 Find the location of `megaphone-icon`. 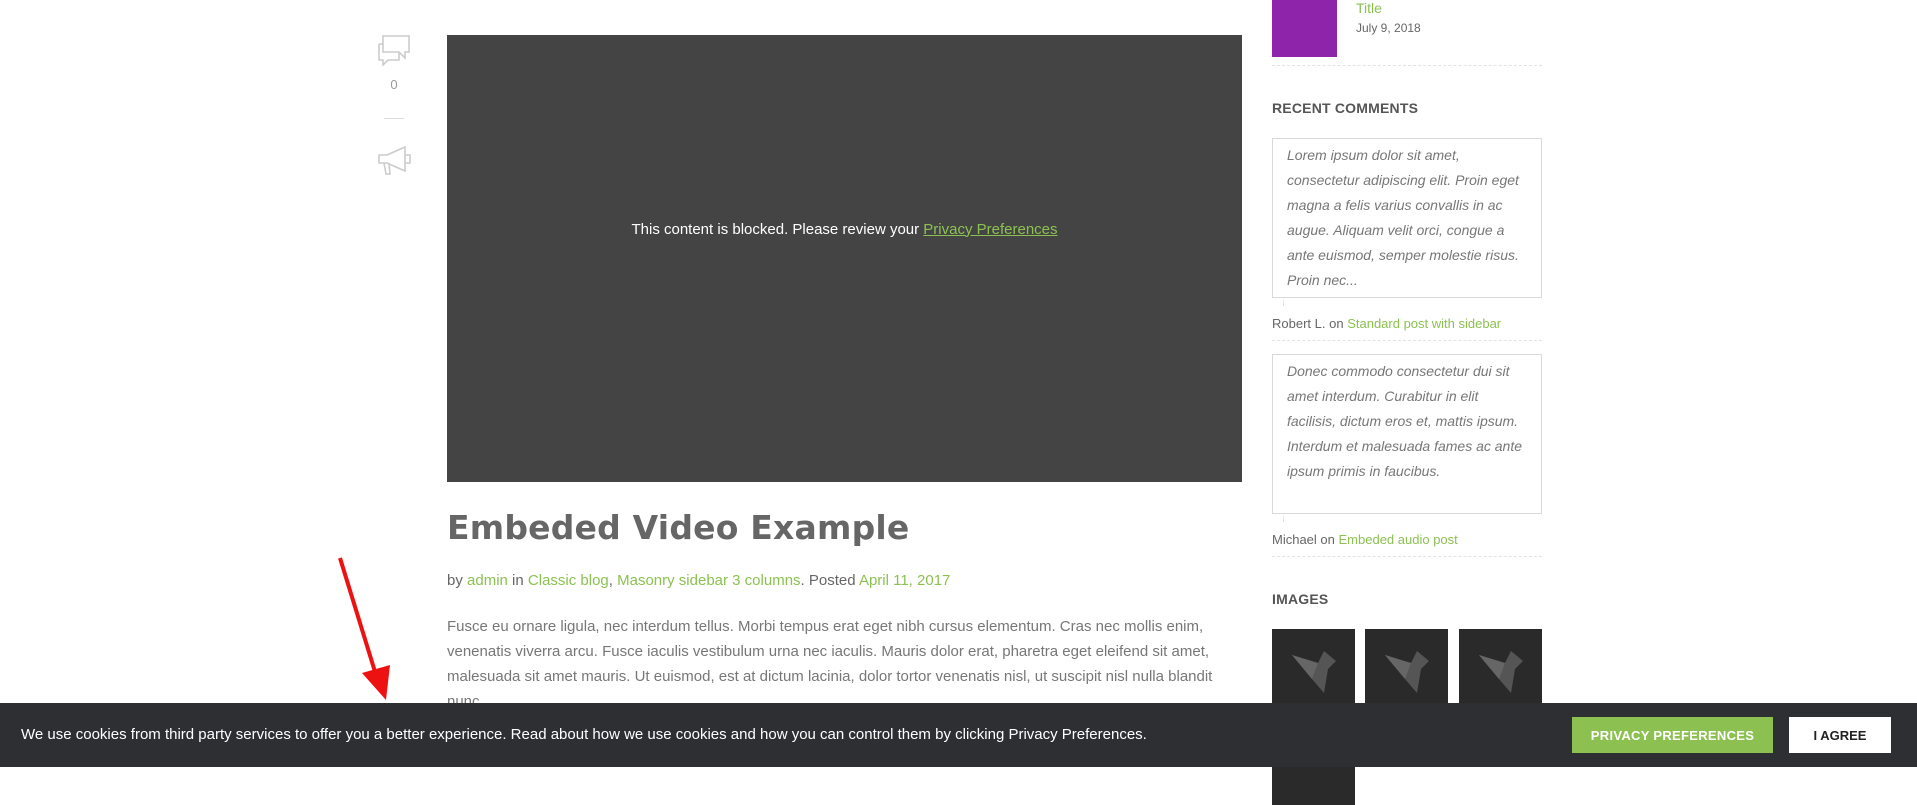

megaphone-icon is located at coordinates (394, 160).